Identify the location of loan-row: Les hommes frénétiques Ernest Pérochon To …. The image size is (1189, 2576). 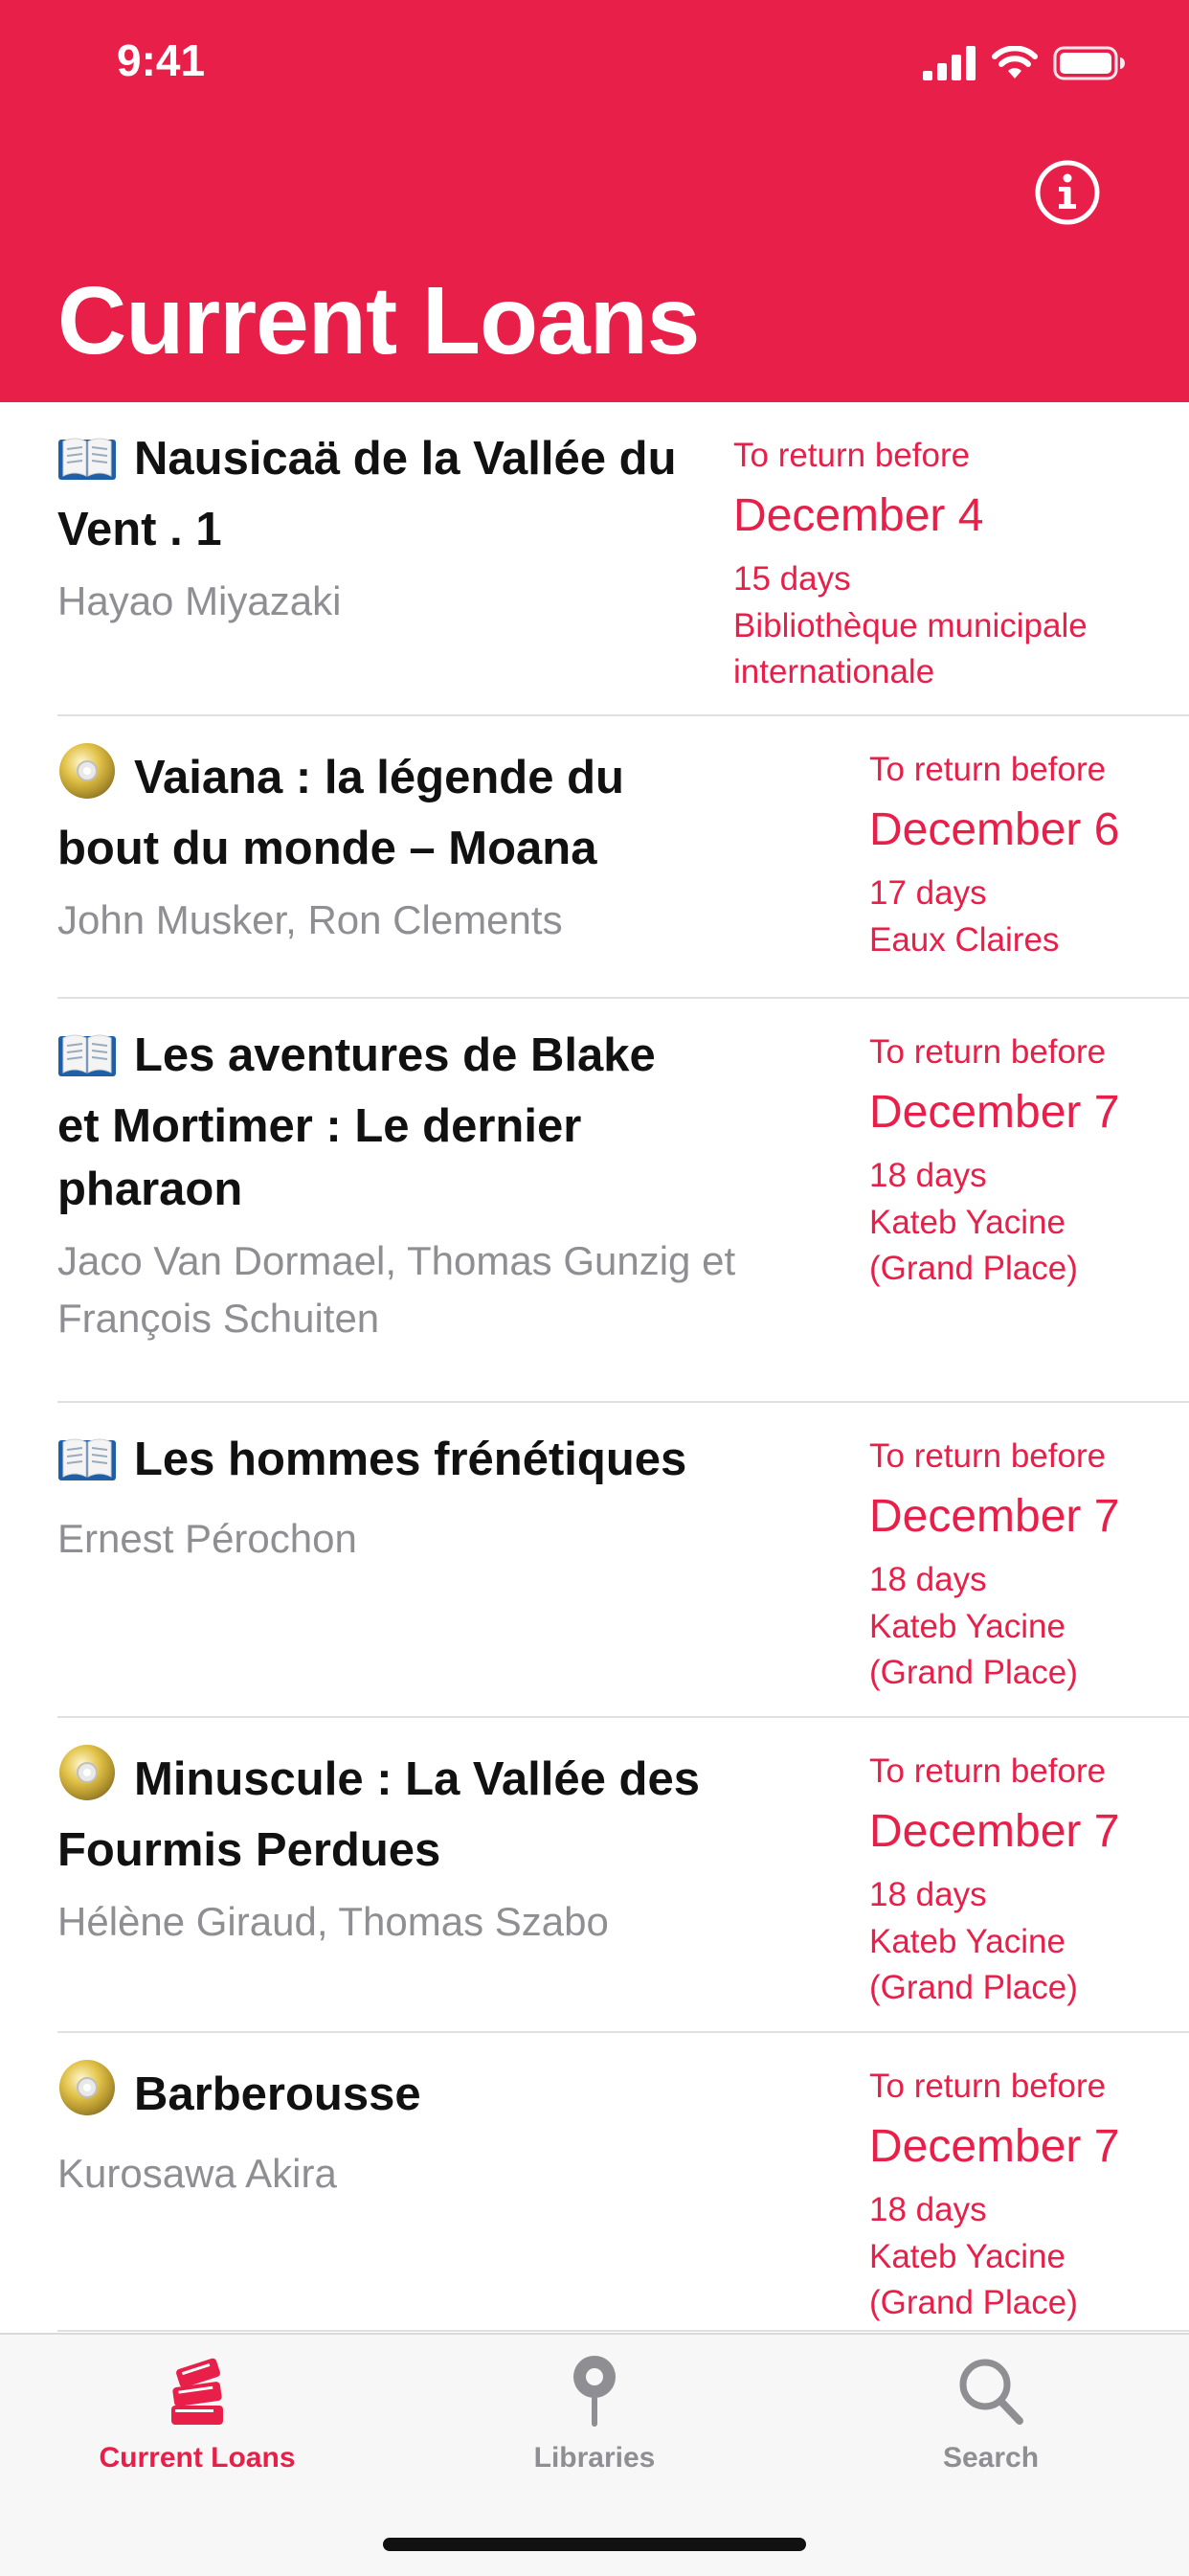
(594, 1560).